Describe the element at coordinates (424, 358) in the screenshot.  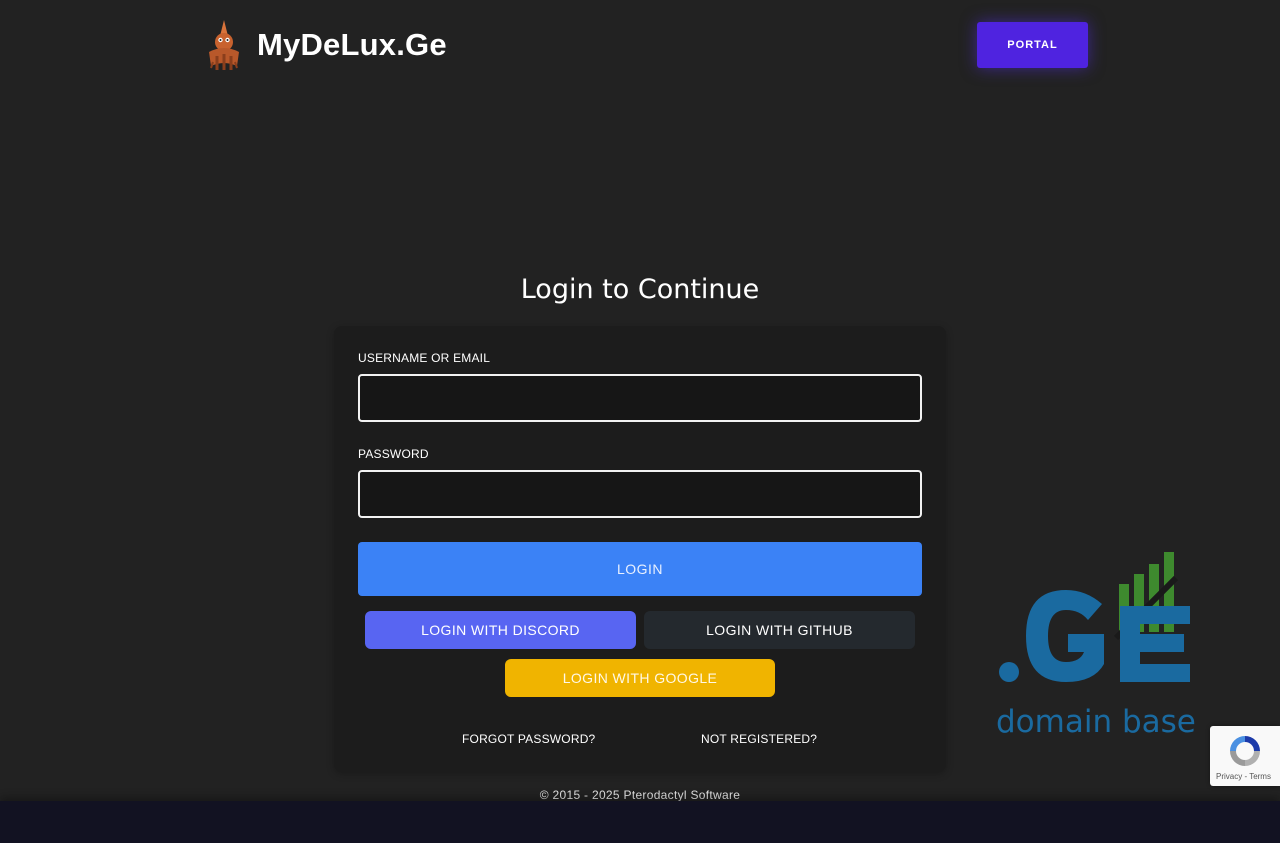
I see `username-label: USERNAME OR EMAIL` at that location.